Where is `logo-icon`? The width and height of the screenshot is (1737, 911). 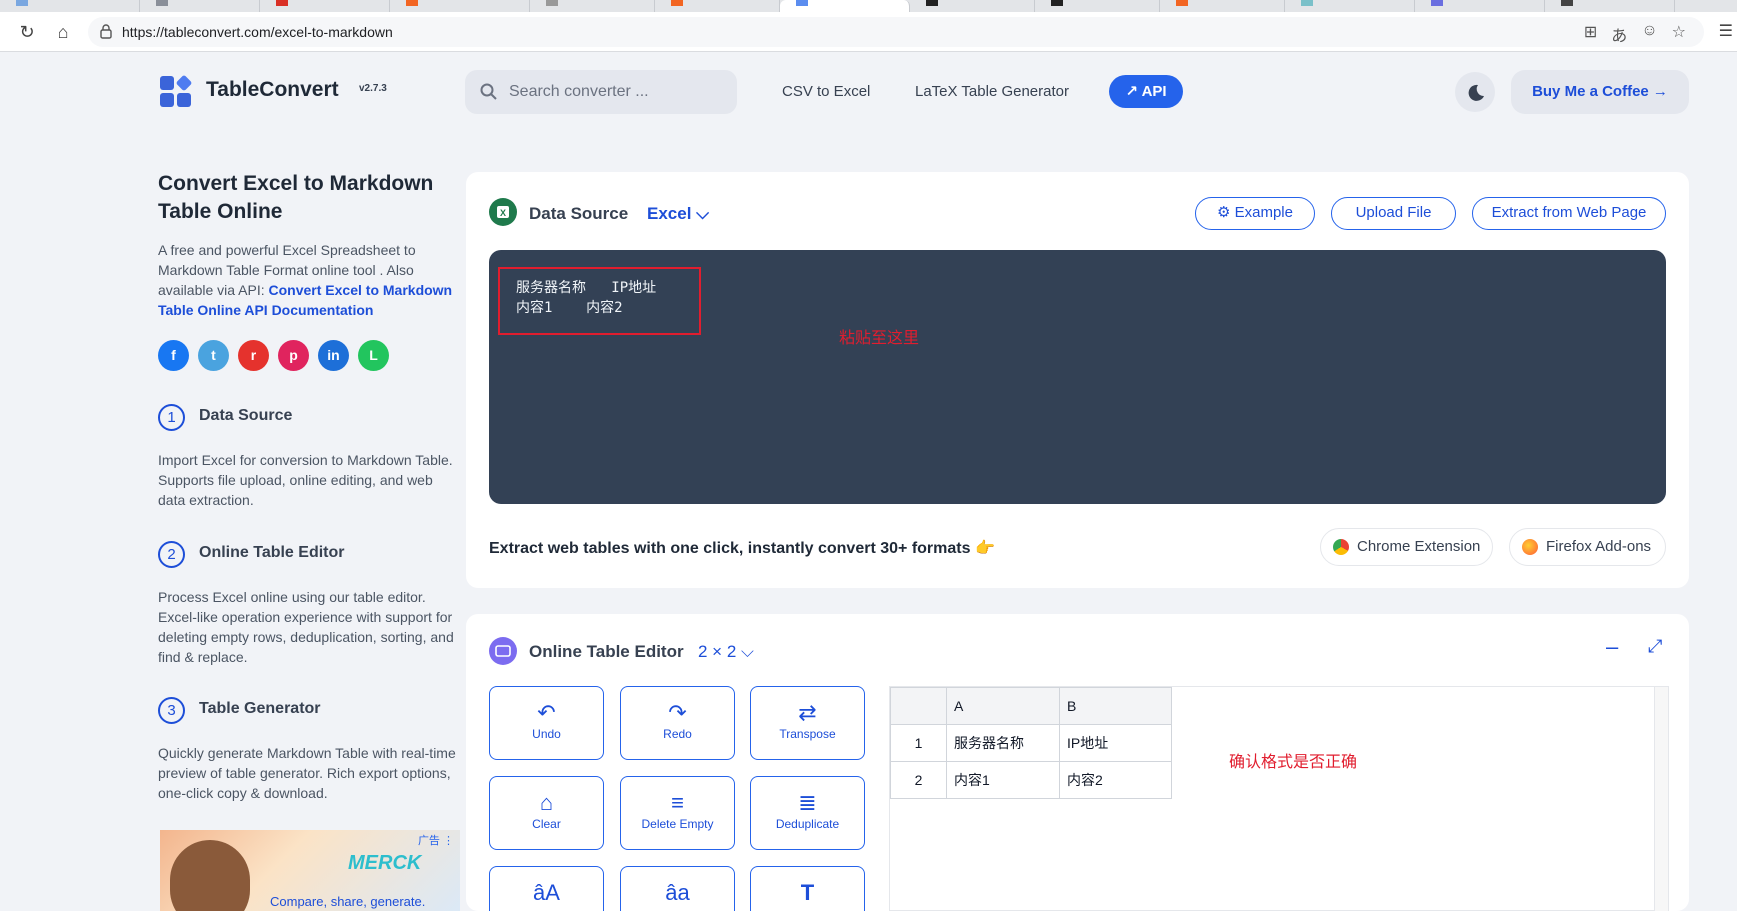 logo-icon is located at coordinates (176, 91).